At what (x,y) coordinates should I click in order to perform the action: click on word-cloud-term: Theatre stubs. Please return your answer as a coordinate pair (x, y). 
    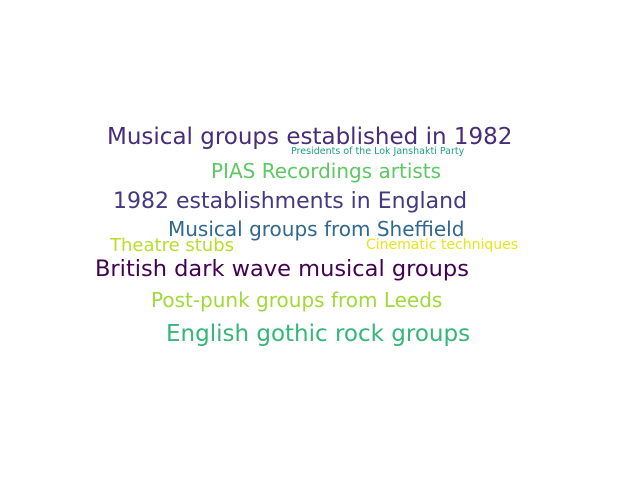
    Looking at the image, I should click on (172, 245).